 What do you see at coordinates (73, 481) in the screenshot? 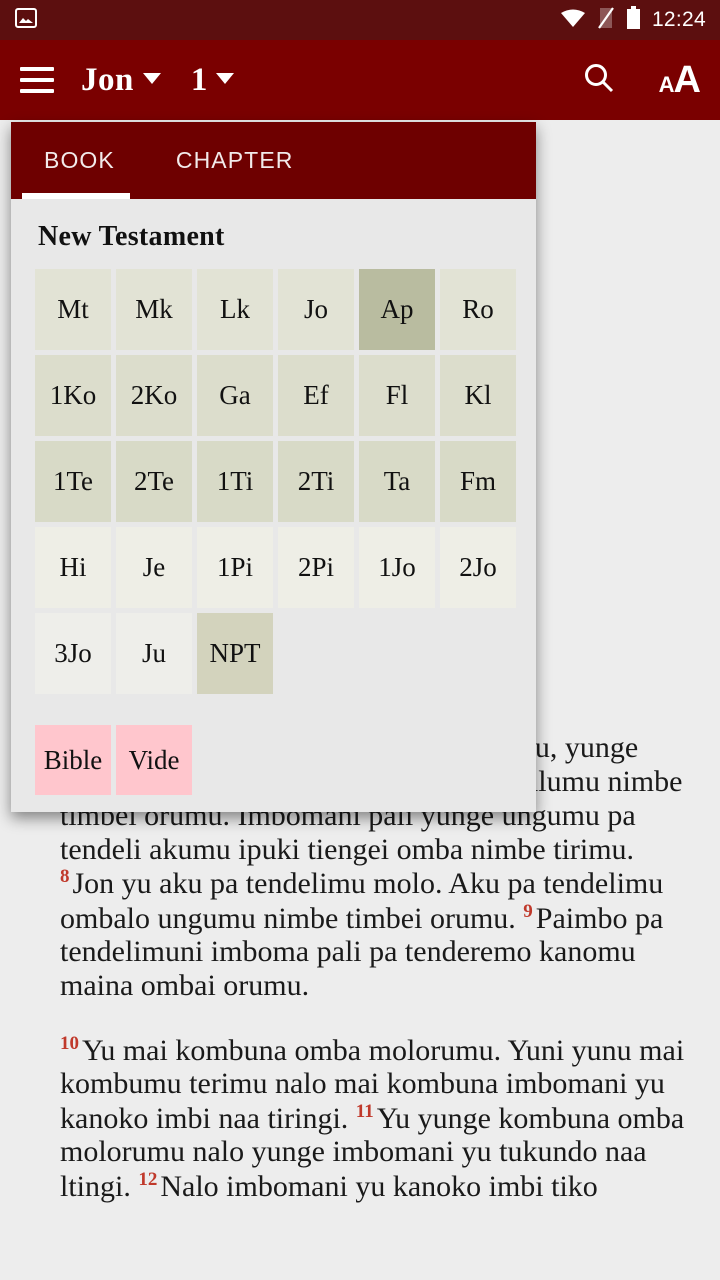
I see `book-cell-1te: 1Te` at bounding box center [73, 481].